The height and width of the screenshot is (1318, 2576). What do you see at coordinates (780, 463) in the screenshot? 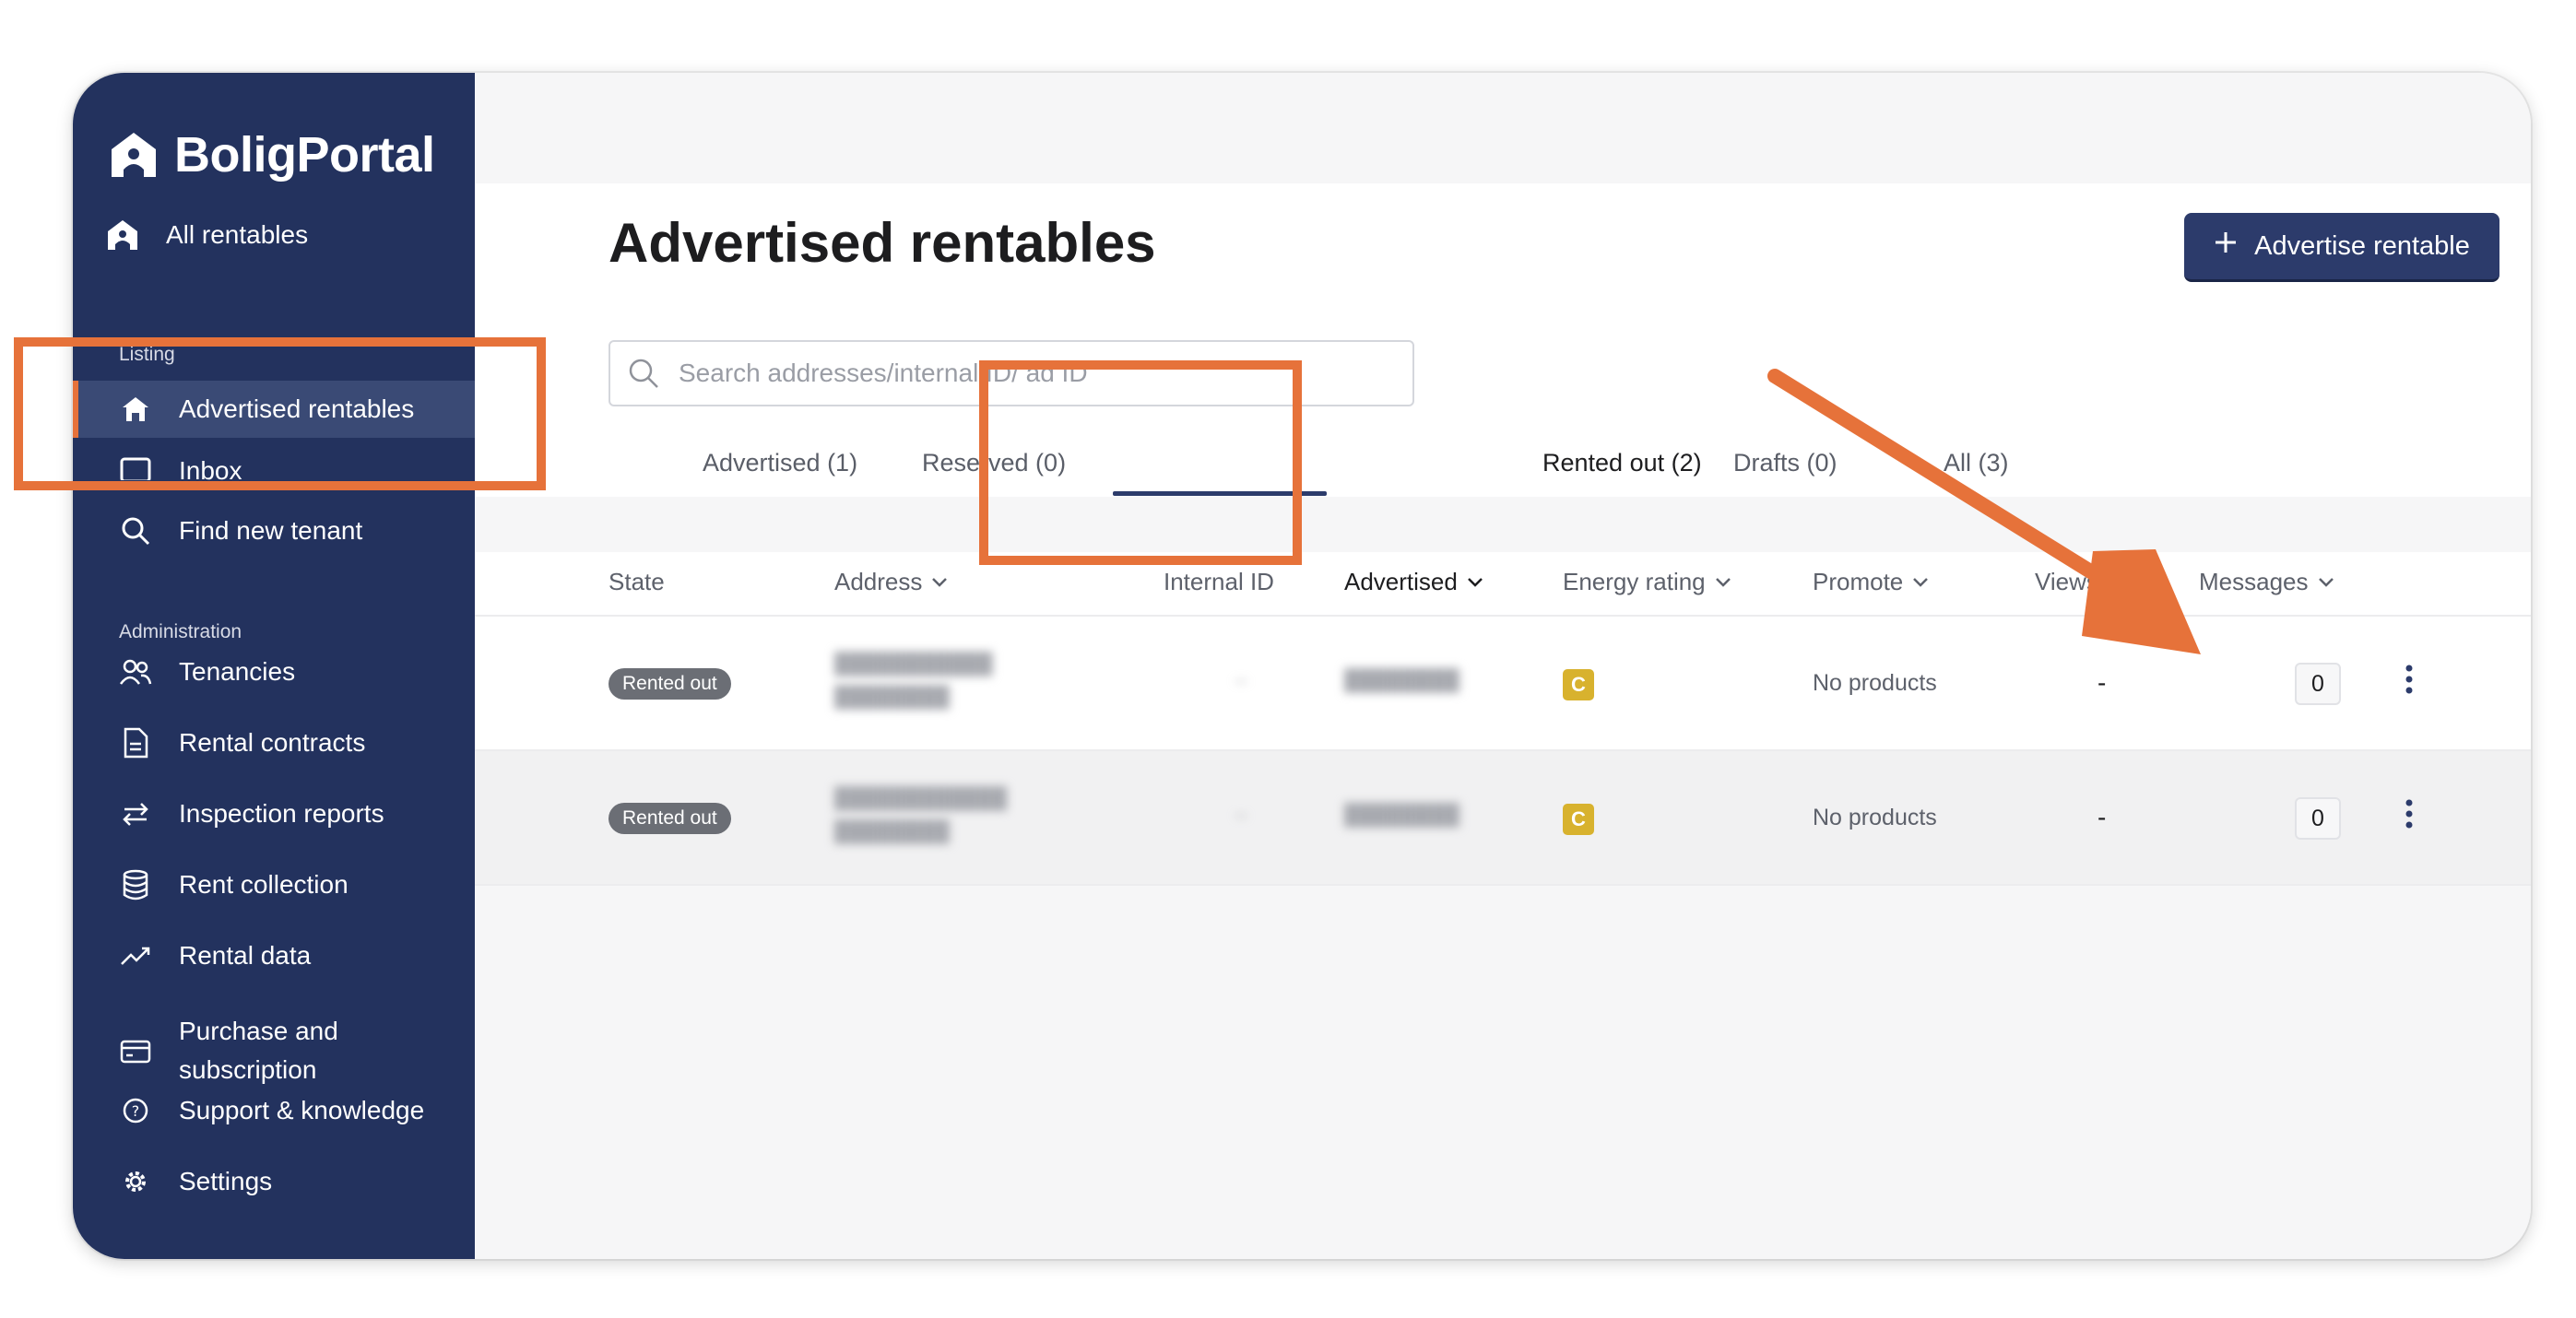
I see `tab-advertised: Advertised (1)` at bounding box center [780, 463].